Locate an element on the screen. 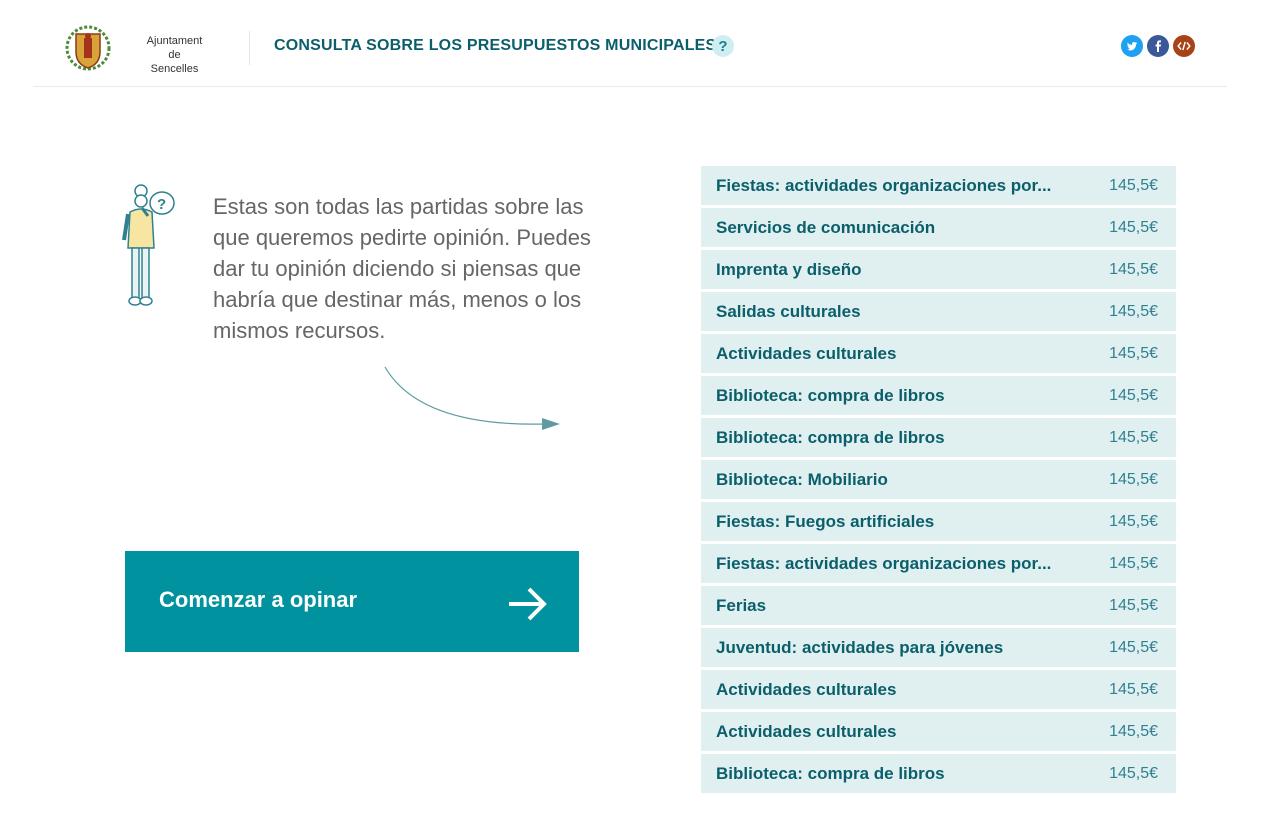 The image size is (1270, 831). facebook-share-button is located at coordinates (1158, 46).